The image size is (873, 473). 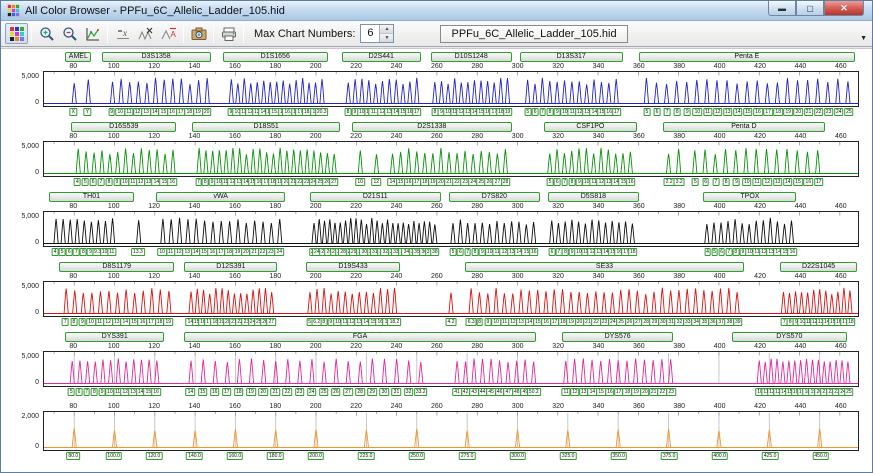 What do you see at coordinates (744, 127) in the screenshot?
I see `marker-box-penta-d: Penta D` at bounding box center [744, 127].